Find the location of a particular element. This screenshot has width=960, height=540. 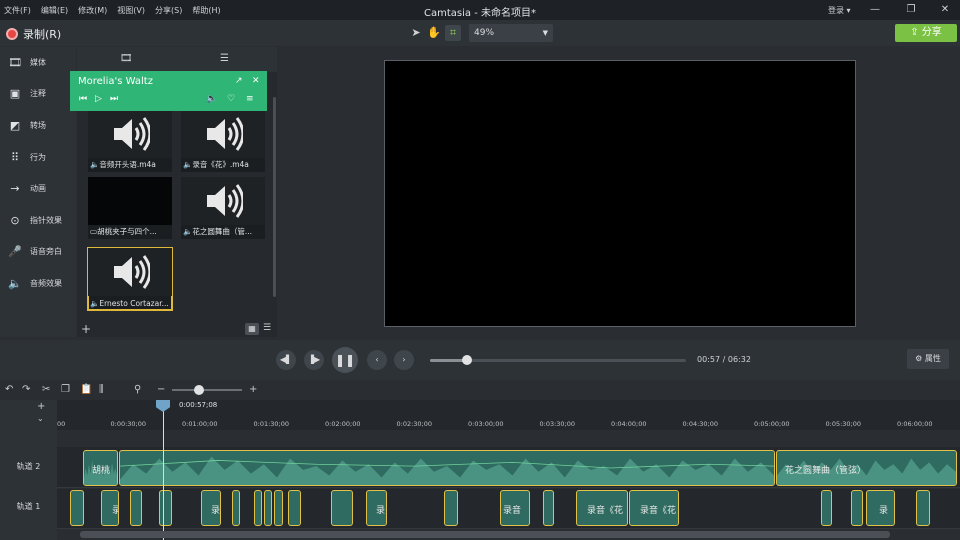

step-back-icon: ◀▌ is located at coordinates (286, 360).